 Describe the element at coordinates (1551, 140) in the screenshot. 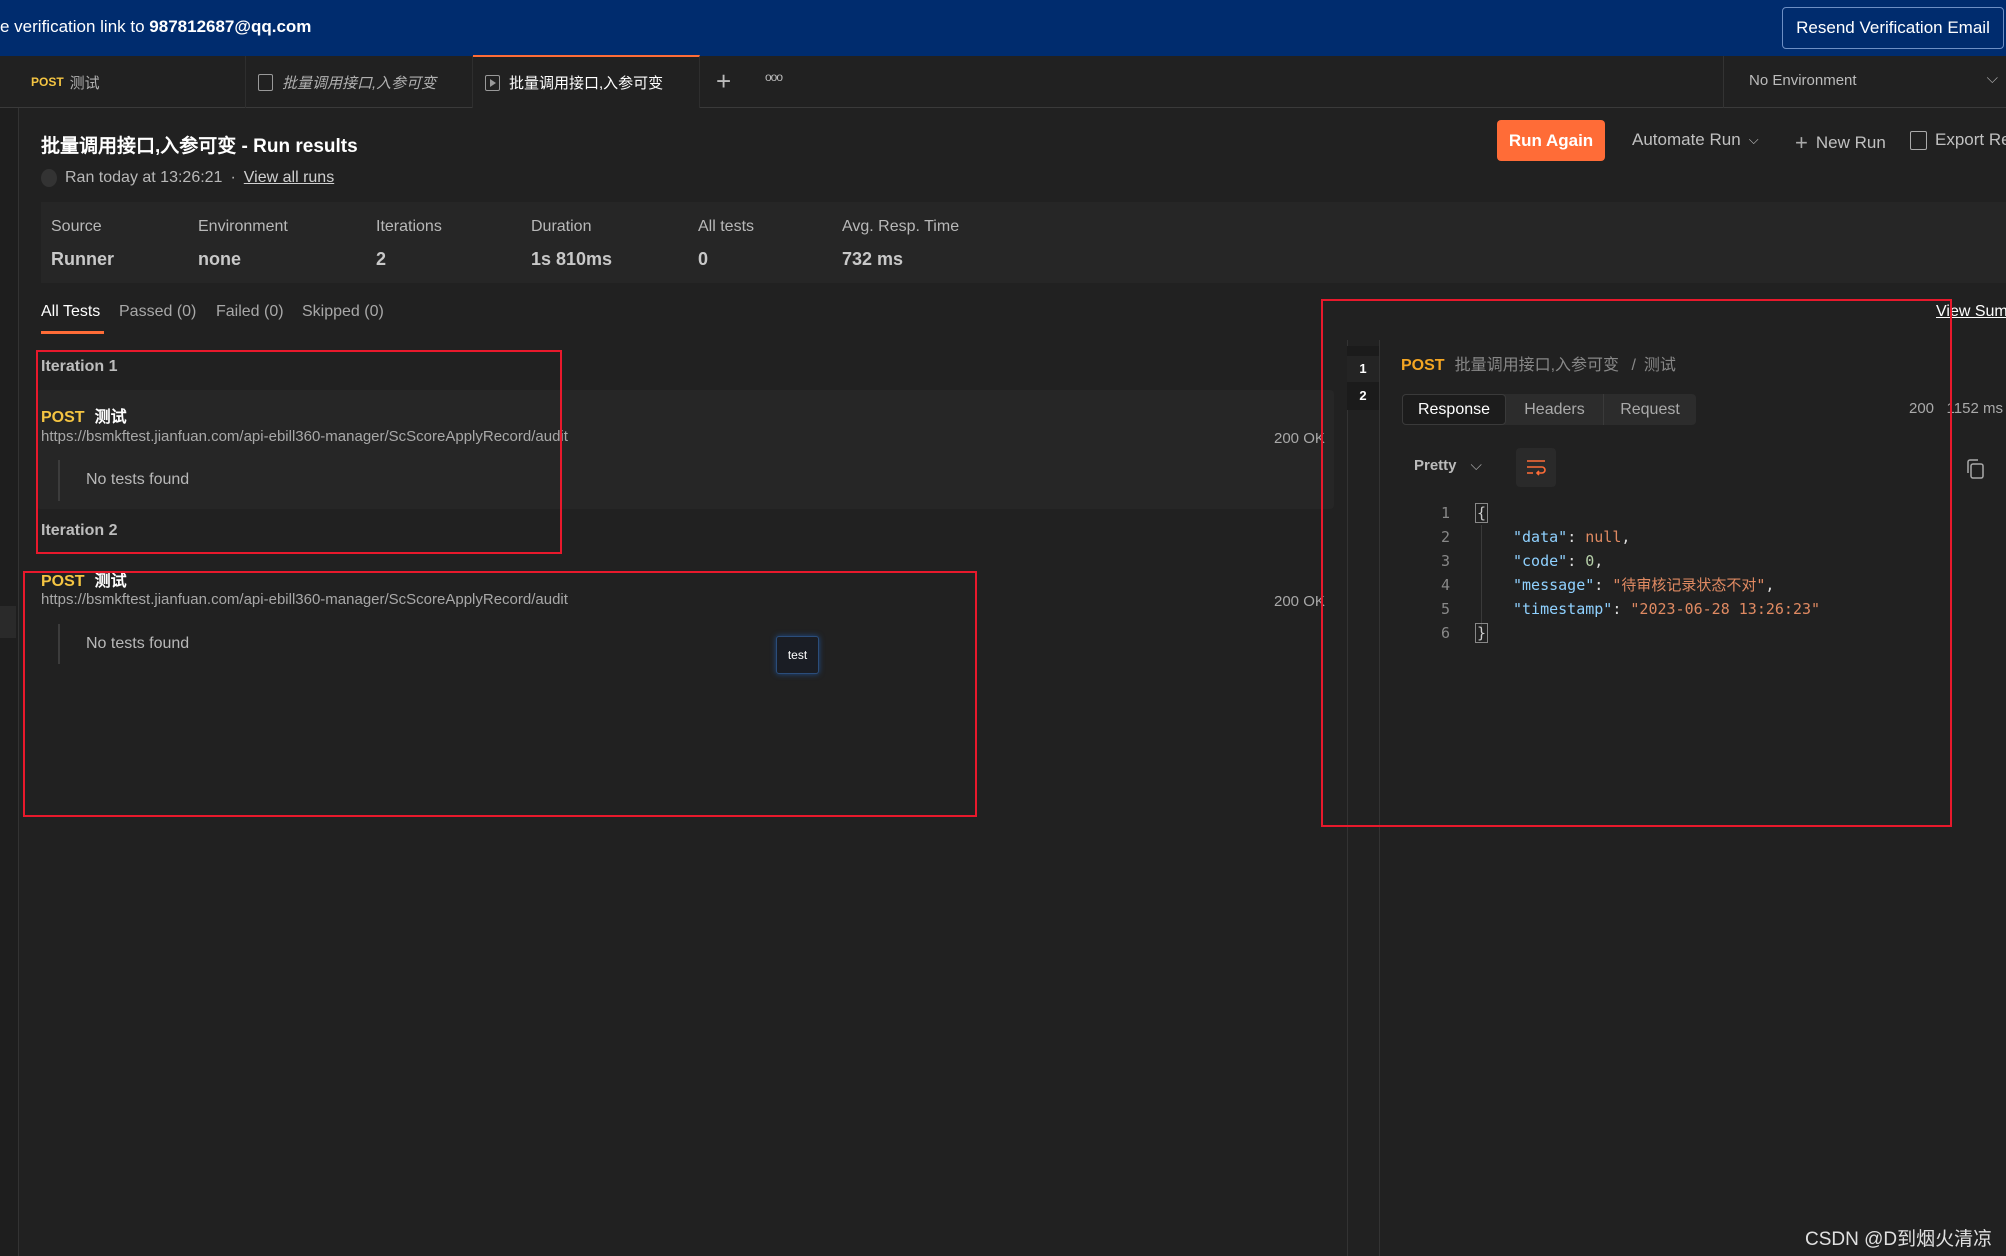

I see `run-again-button: Run Again` at that location.